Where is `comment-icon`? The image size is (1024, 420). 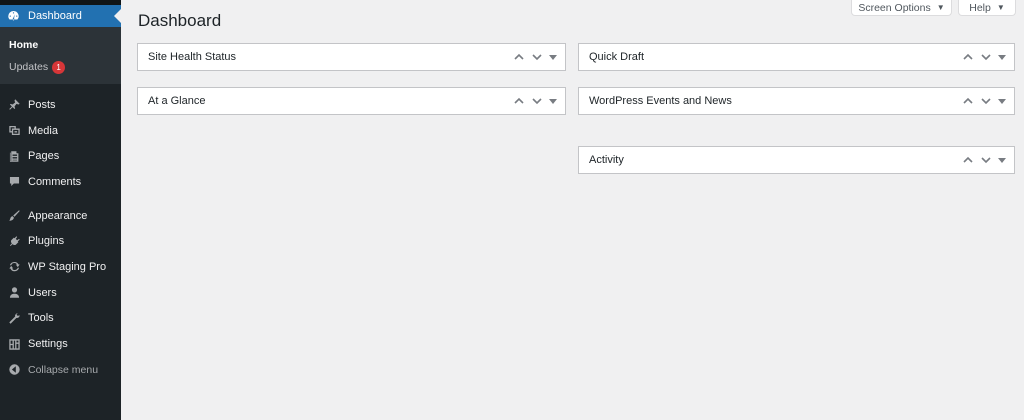 comment-icon is located at coordinates (14, 182).